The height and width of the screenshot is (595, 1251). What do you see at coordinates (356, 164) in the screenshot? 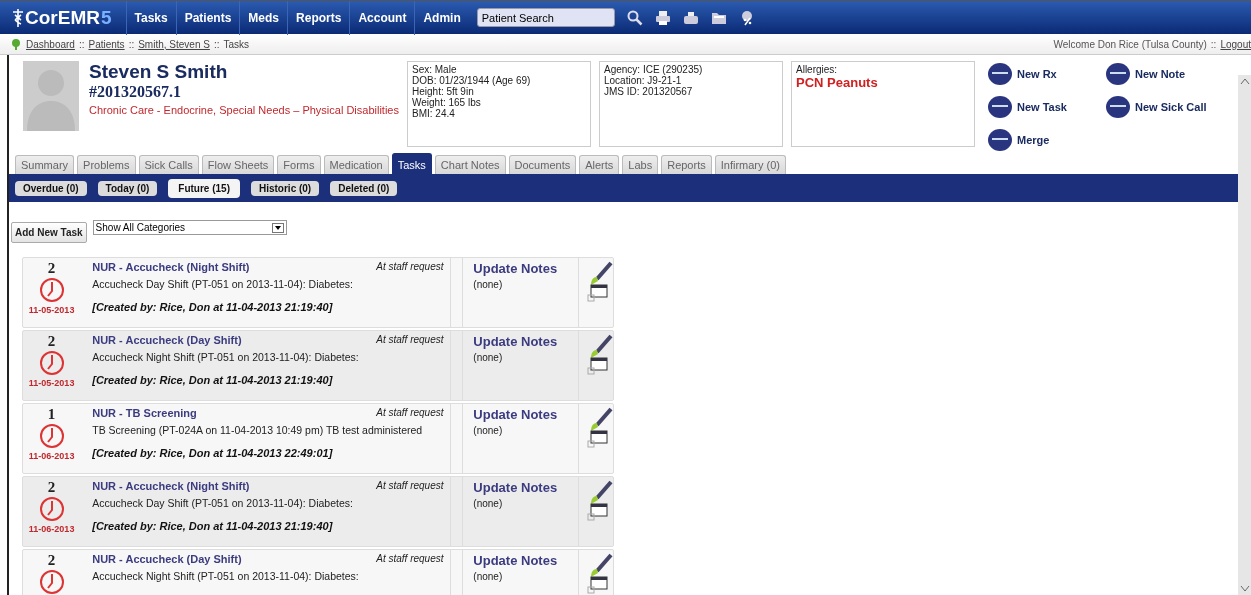
I see `tab: Medication` at bounding box center [356, 164].